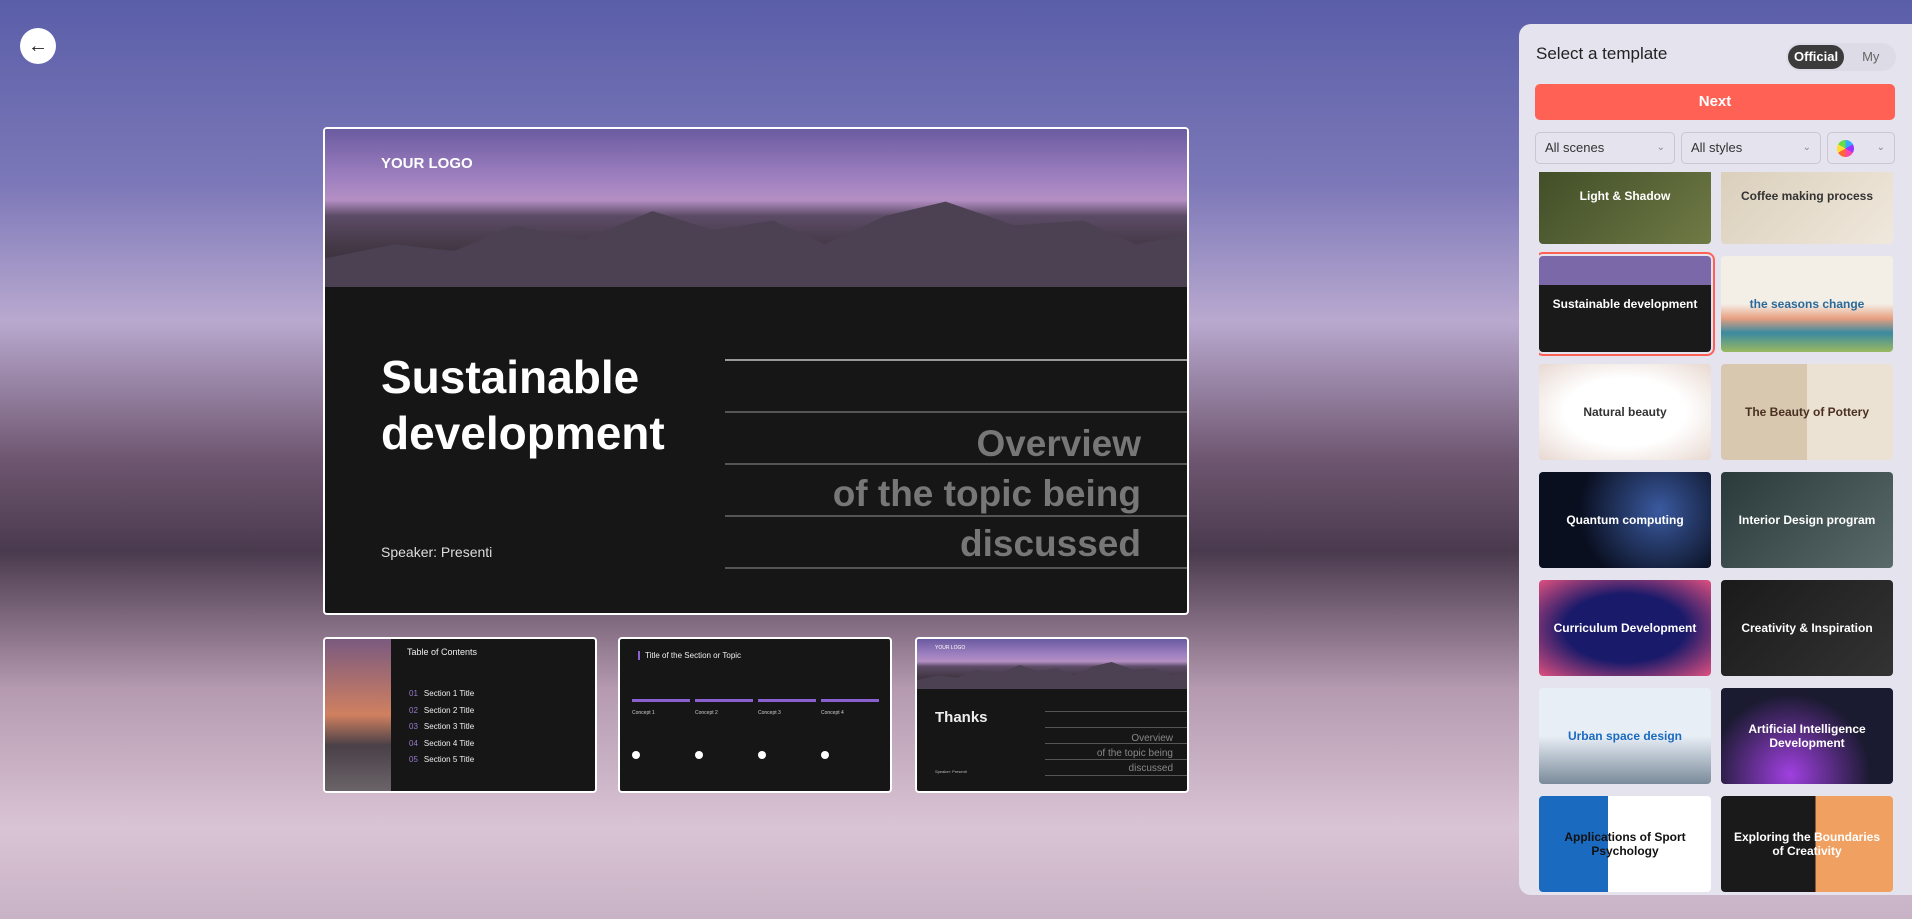  I want to click on template-card: Natural beauty, so click(1625, 412).